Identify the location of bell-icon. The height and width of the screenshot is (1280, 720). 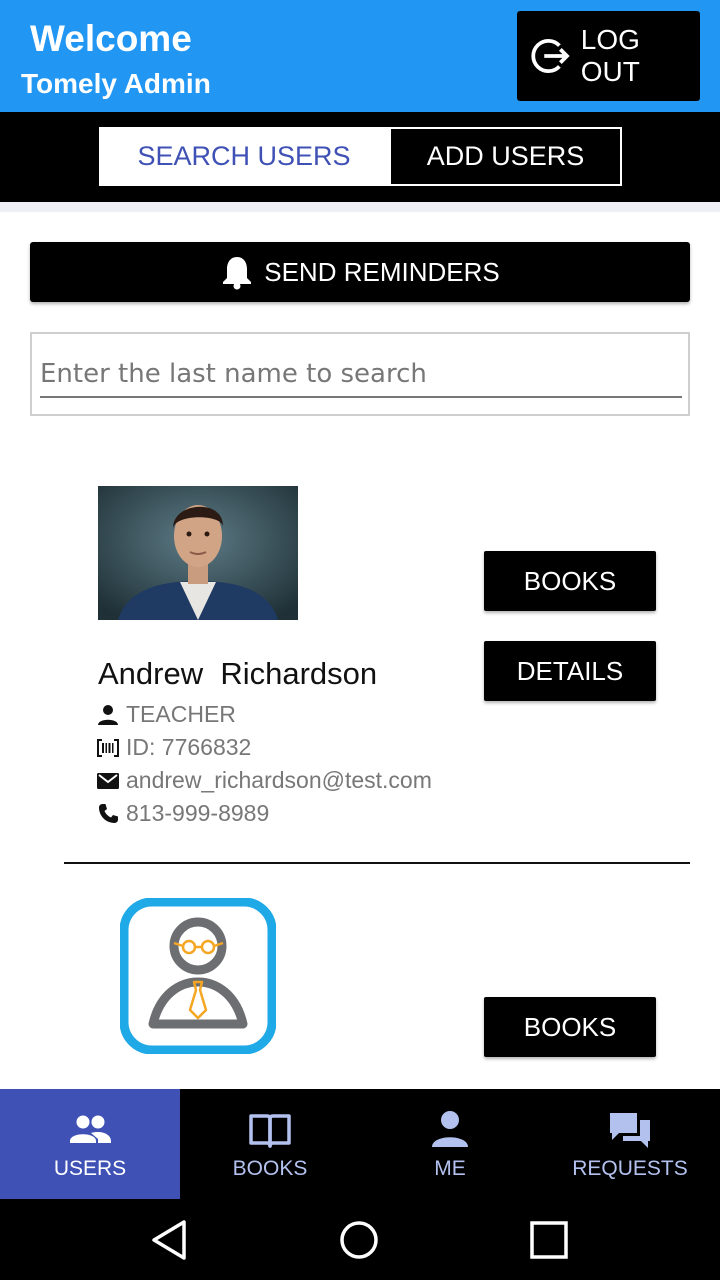
(237, 273).